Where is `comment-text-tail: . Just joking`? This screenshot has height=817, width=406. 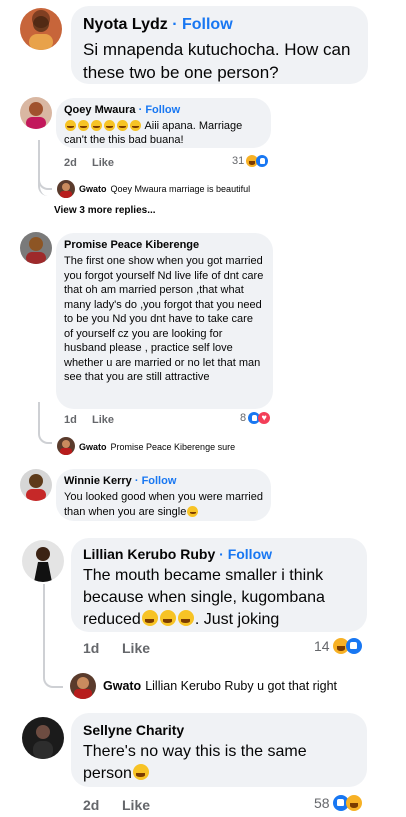
comment-text-tail: . Just joking is located at coordinates (237, 619).